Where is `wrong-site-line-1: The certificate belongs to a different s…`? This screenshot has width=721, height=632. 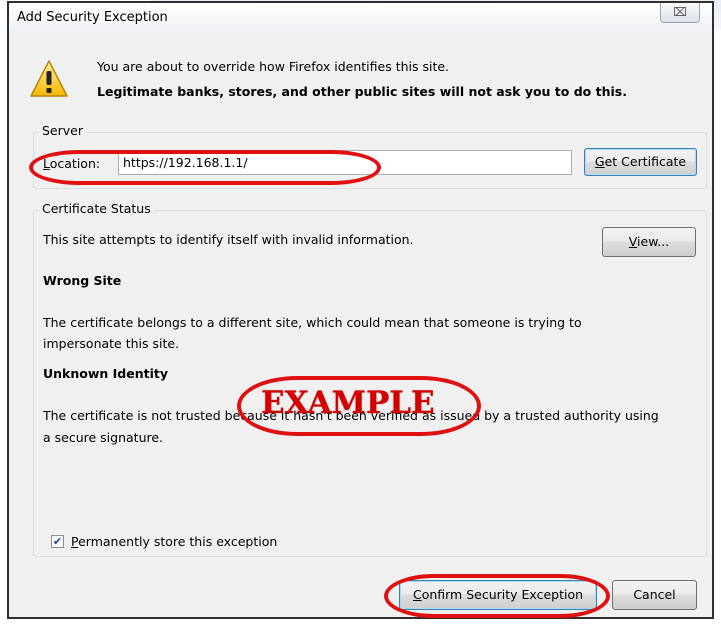
wrong-site-line-1: The certificate belongs to a different s… is located at coordinates (312, 322).